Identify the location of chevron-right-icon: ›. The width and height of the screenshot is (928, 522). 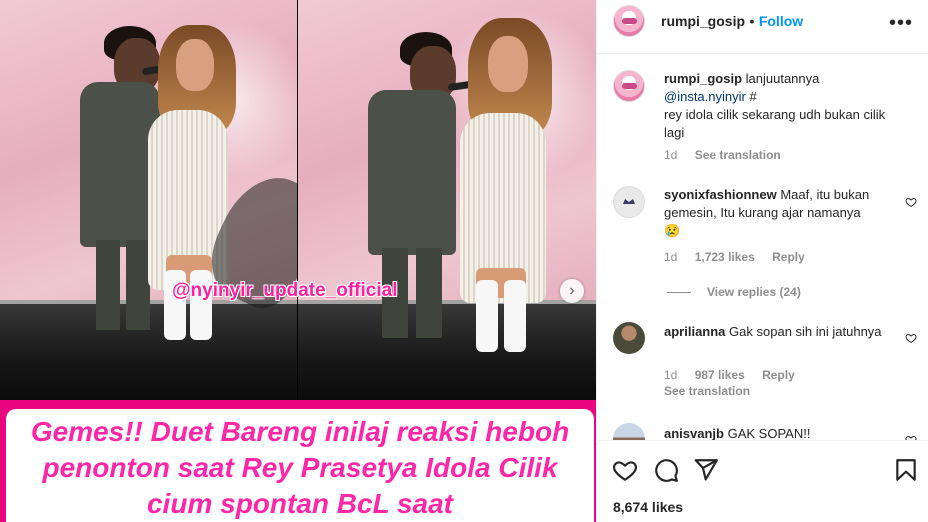
(572, 290).